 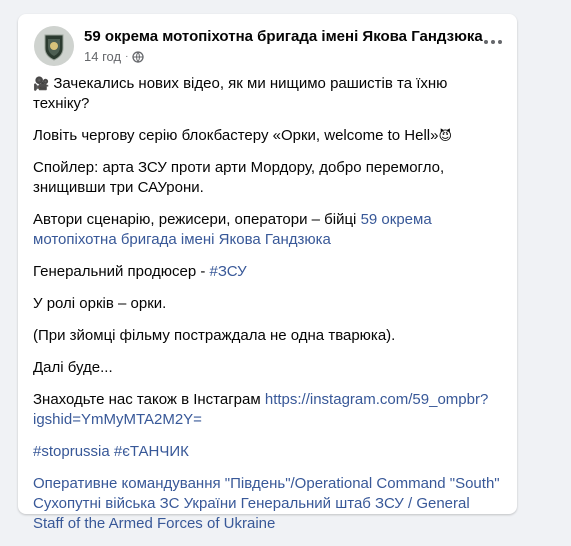 I want to click on post-meta: 14 год ·, so click(x=114, y=56).